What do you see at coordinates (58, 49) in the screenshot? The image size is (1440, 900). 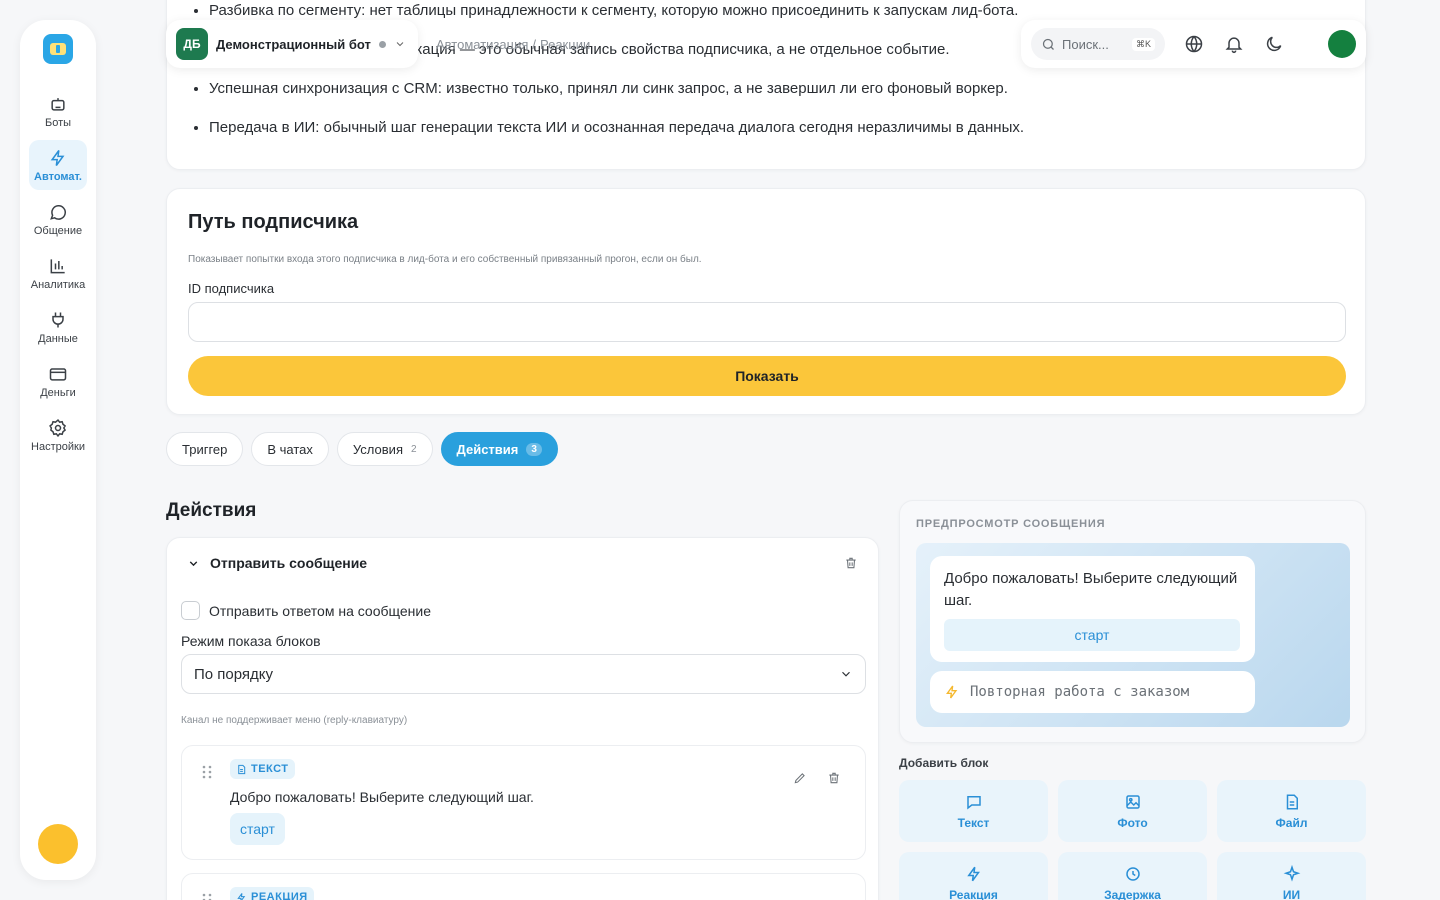 I see `app-logo` at bounding box center [58, 49].